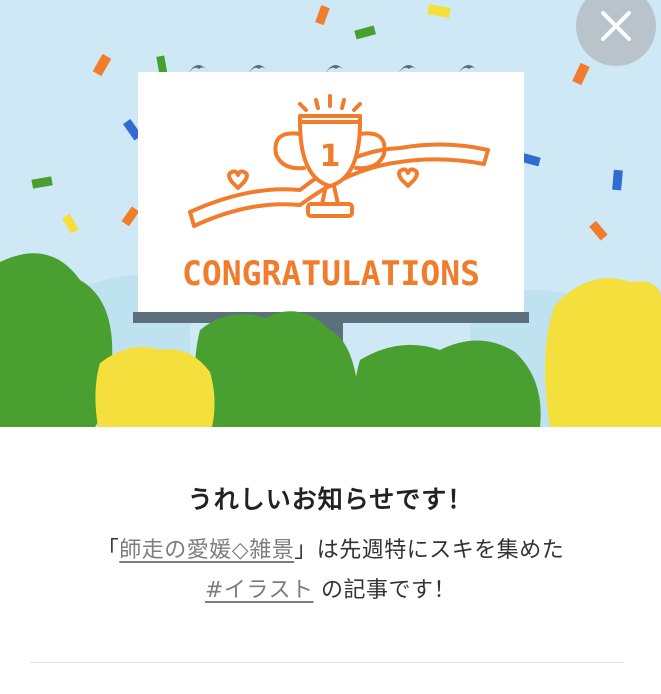 Image resolution: width=661 pixels, height=694 pixels. What do you see at coordinates (327, 662) in the screenshot?
I see `divider` at bounding box center [327, 662].